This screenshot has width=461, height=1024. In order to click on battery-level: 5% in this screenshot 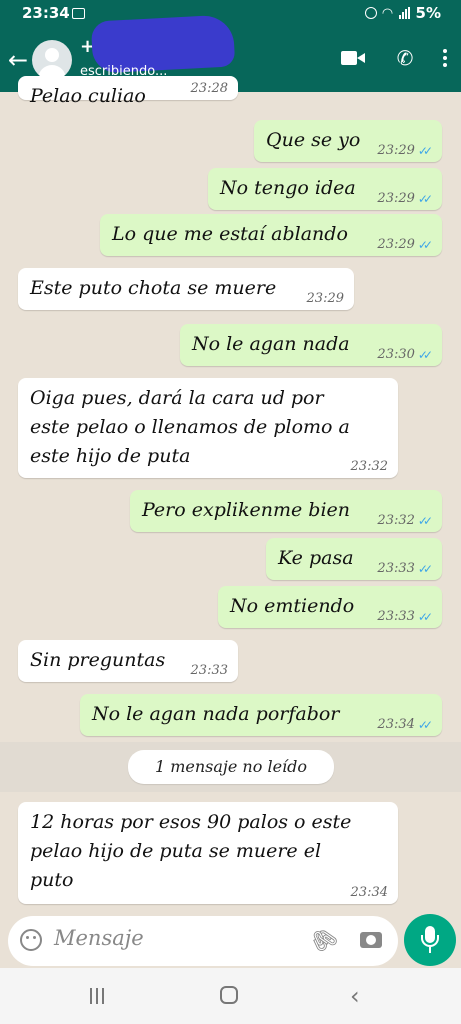, I will do `click(428, 13)`.